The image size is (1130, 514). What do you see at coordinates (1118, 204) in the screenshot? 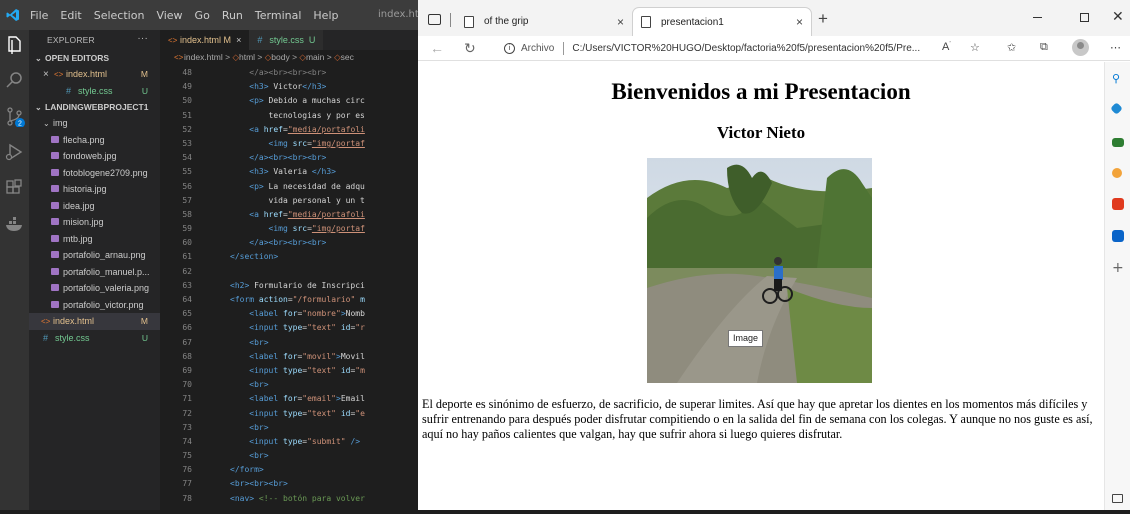
I see `office-icon` at bounding box center [1118, 204].